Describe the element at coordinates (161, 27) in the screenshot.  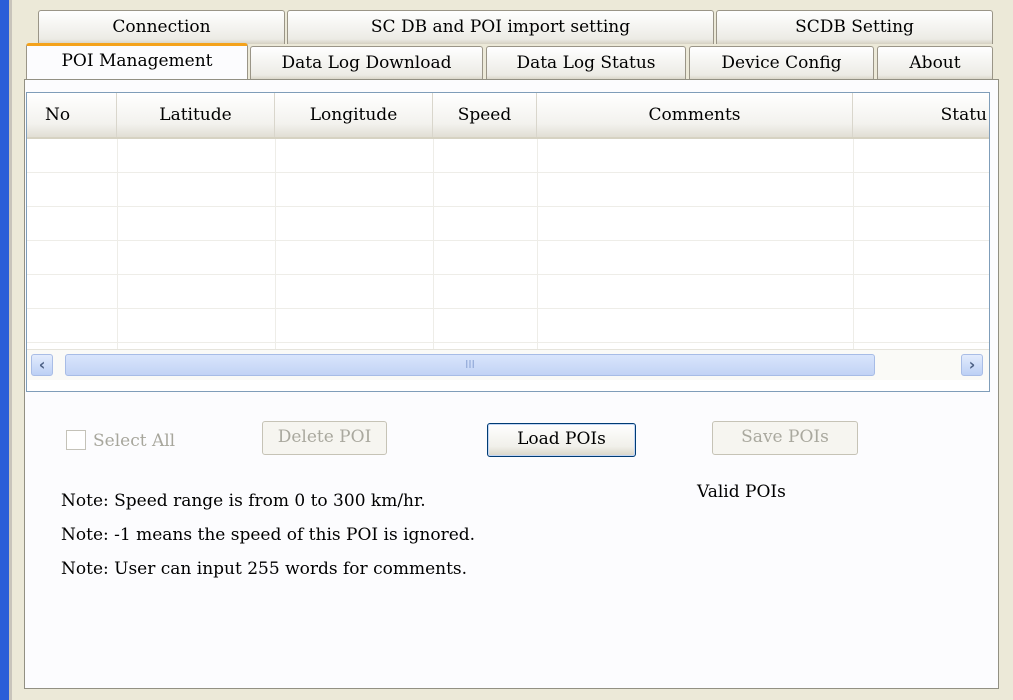
I see `tab-connection: Connection` at that location.